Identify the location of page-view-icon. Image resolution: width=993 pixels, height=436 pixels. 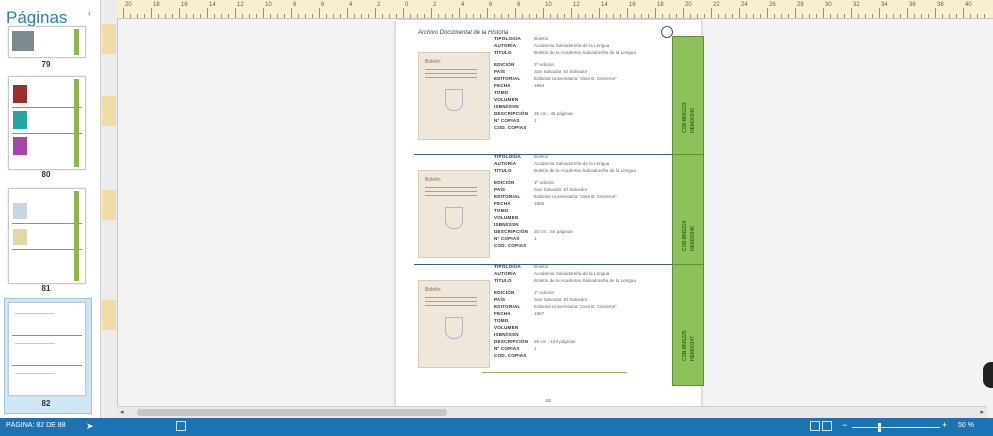
(815, 426).